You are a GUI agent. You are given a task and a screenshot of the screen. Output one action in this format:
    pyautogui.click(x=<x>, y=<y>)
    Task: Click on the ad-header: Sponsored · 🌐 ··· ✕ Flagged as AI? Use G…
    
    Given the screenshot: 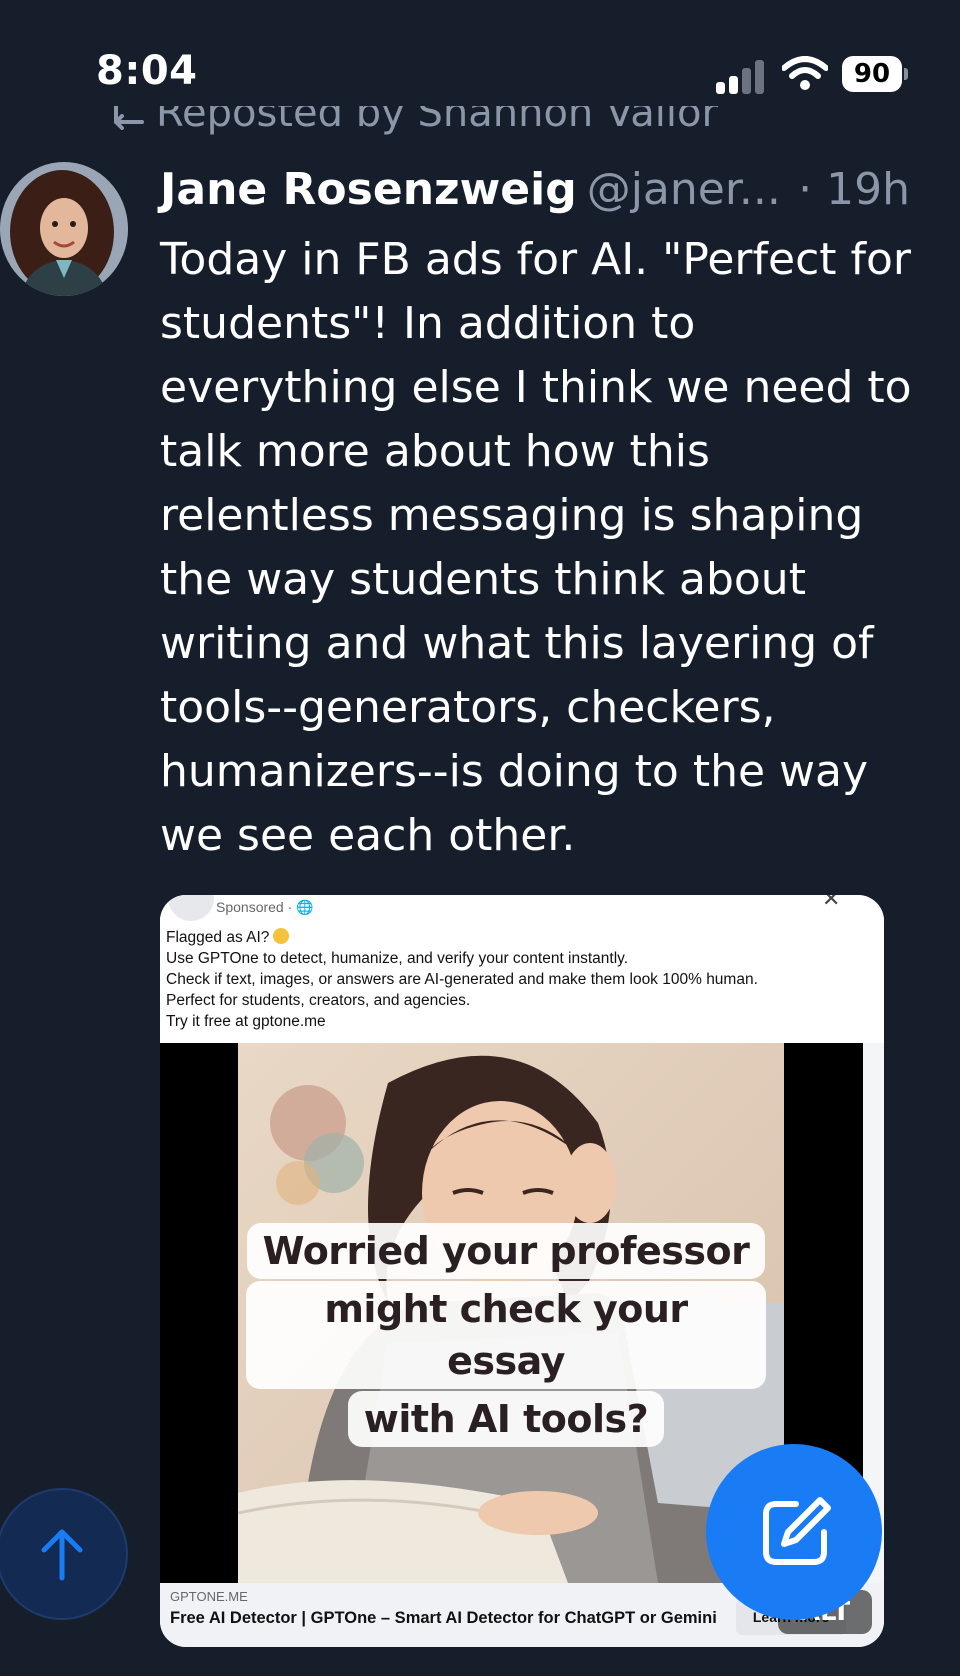 What is the action you would take?
    pyautogui.click(x=522, y=969)
    